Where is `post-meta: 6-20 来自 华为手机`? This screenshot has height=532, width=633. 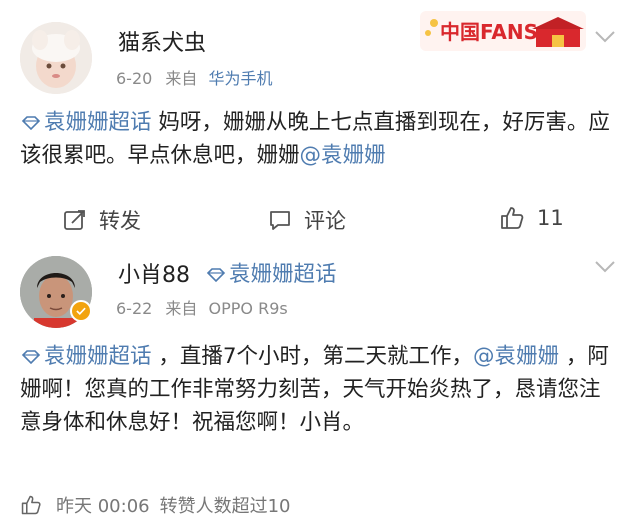 post-meta: 6-20 来自 华为手机 is located at coordinates (194, 77).